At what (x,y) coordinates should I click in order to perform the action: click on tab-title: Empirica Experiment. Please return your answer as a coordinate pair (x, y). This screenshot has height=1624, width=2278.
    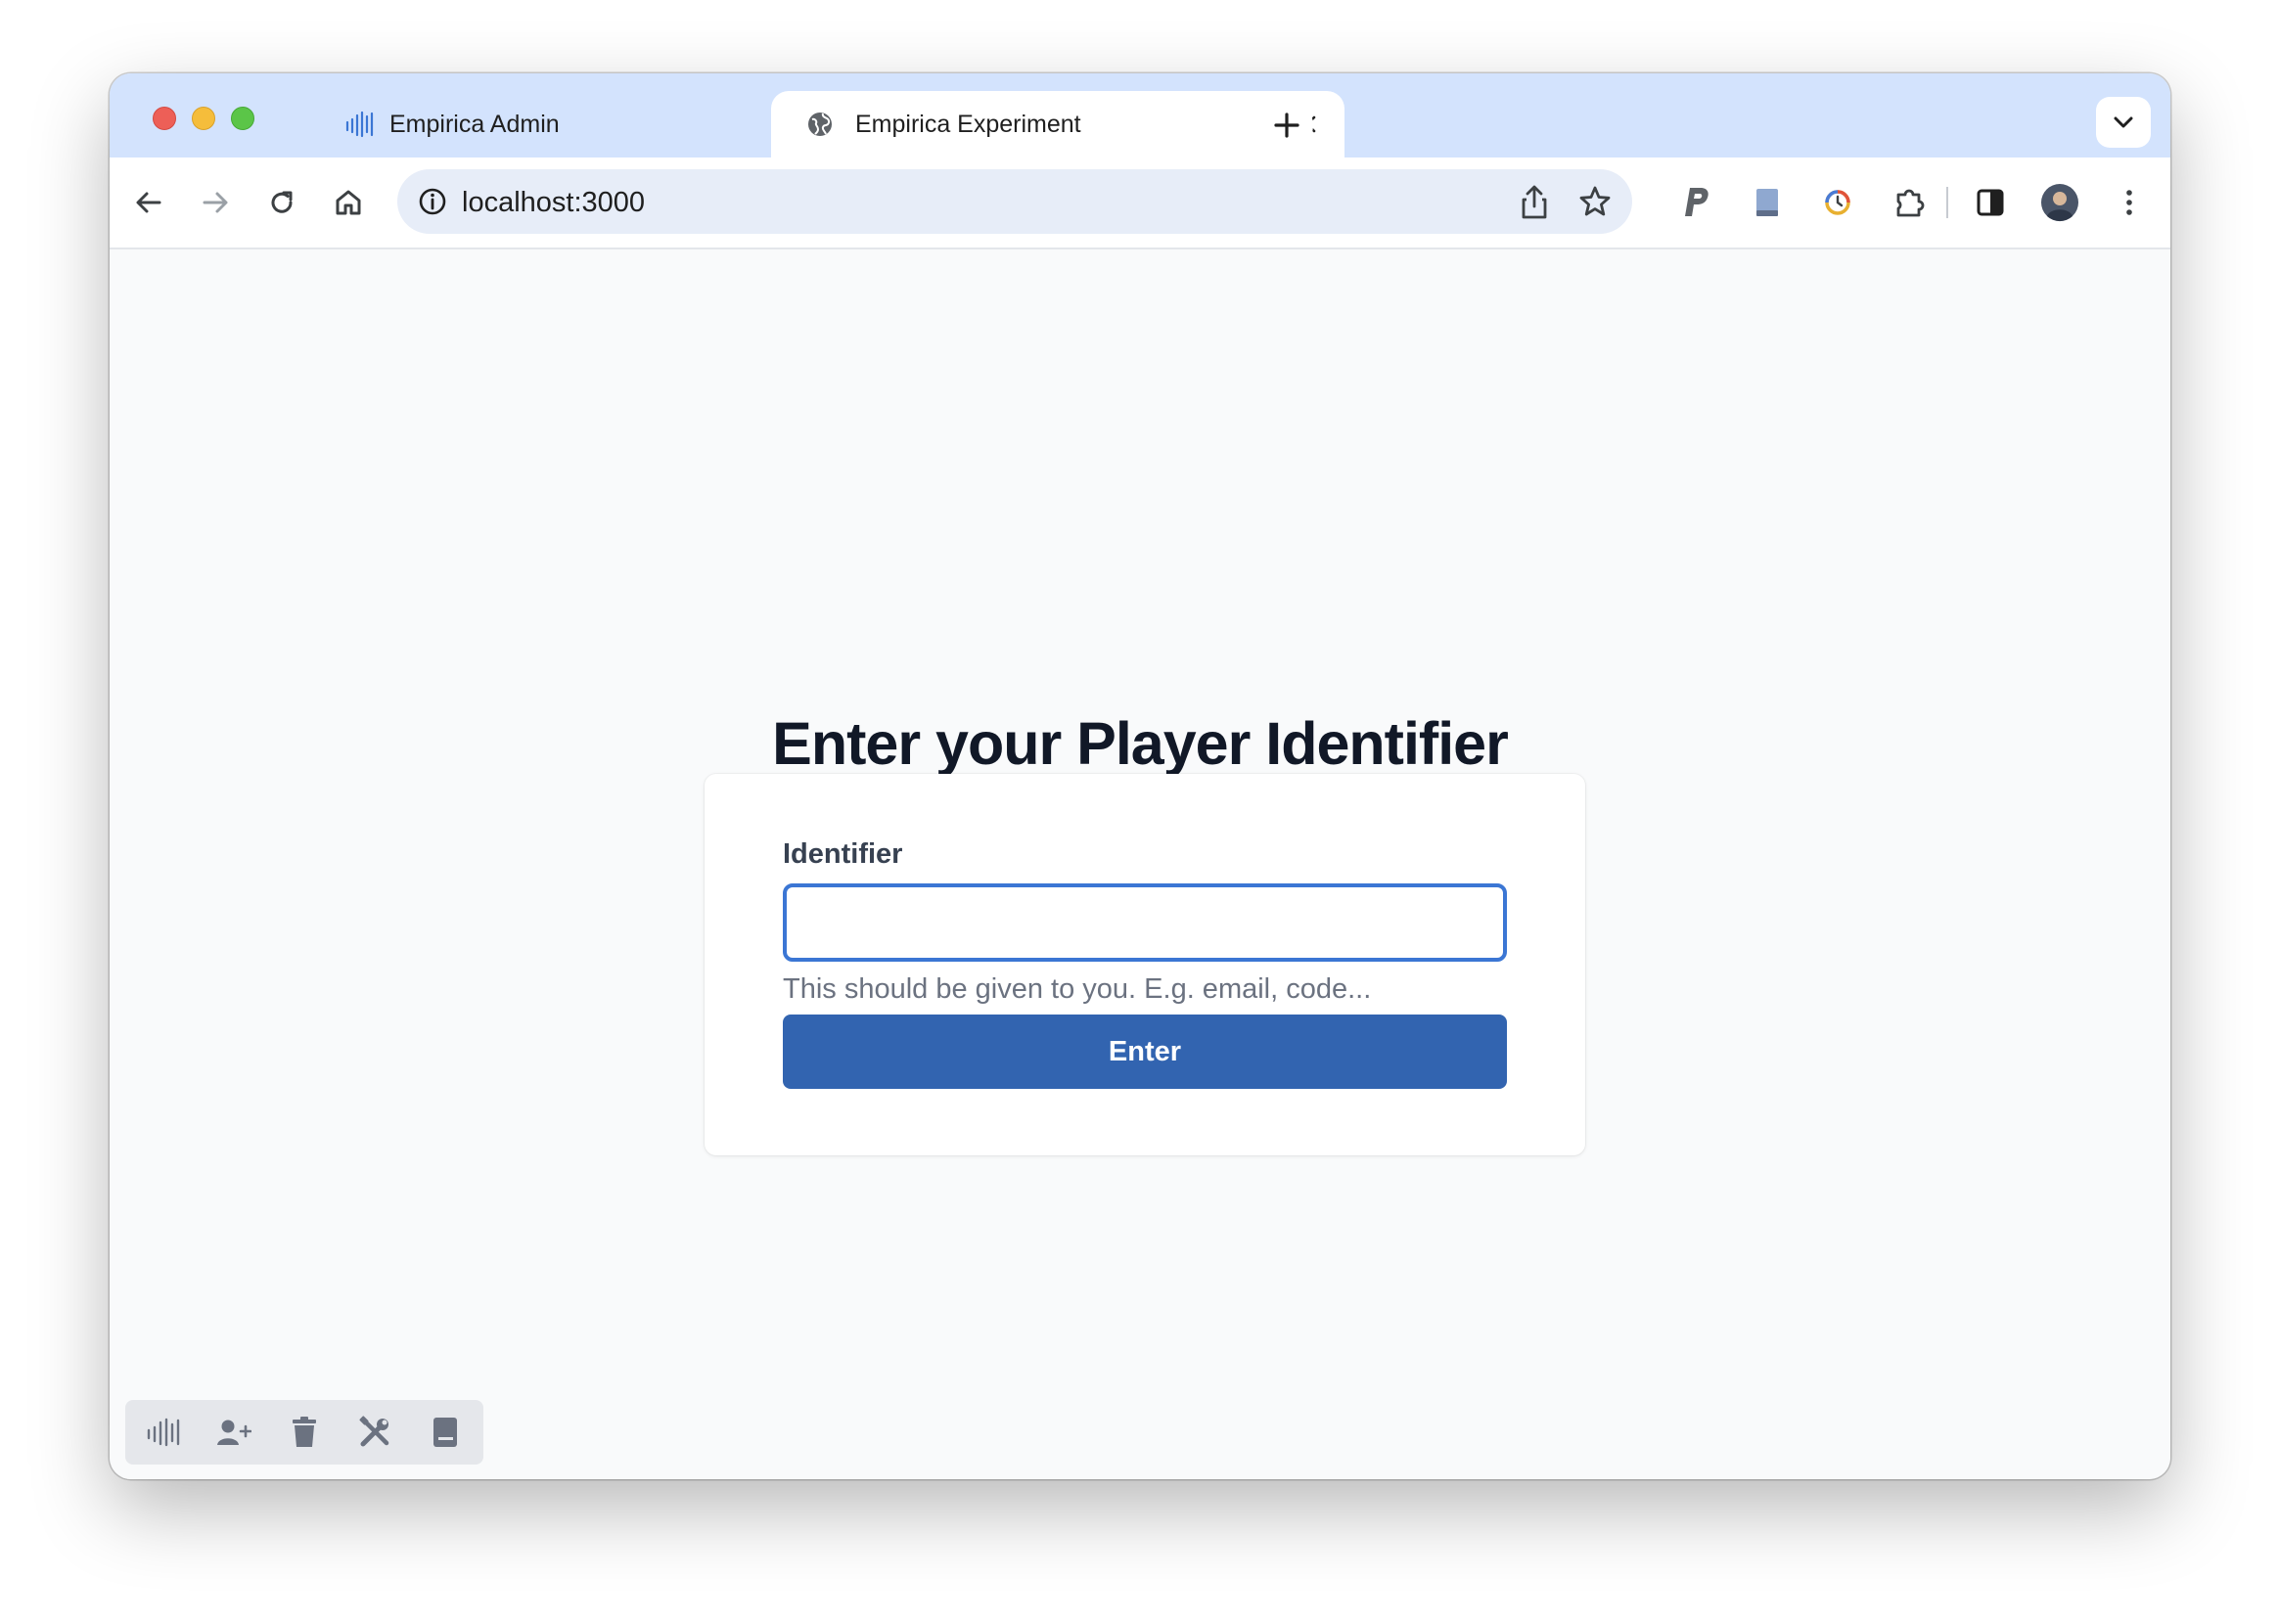
    Looking at the image, I should click on (968, 124).